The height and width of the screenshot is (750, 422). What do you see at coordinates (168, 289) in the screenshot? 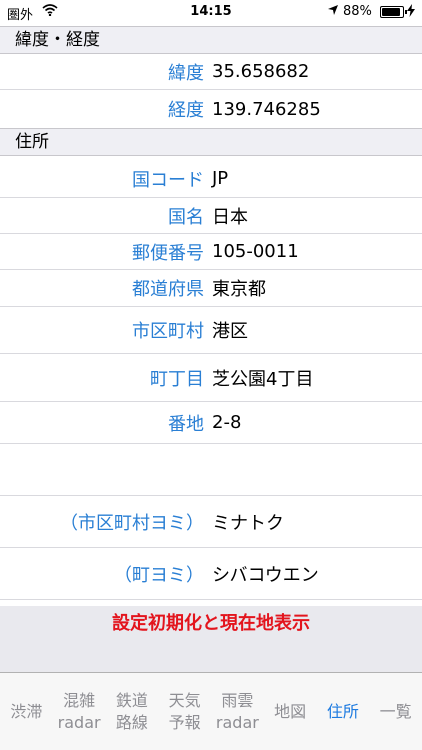
I see `prefecture-label: 都道府県` at bounding box center [168, 289].